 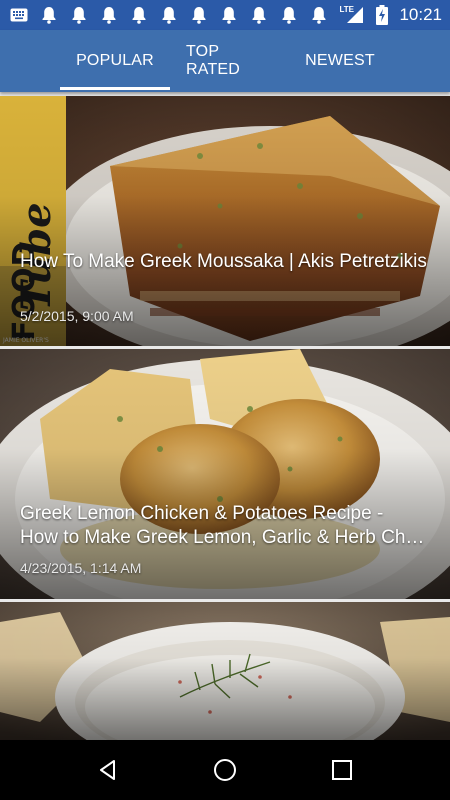 What do you see at coordinates (382, 15) in the screenshot?
I see `battery-charging-icon` at bounding box center [382, 15].